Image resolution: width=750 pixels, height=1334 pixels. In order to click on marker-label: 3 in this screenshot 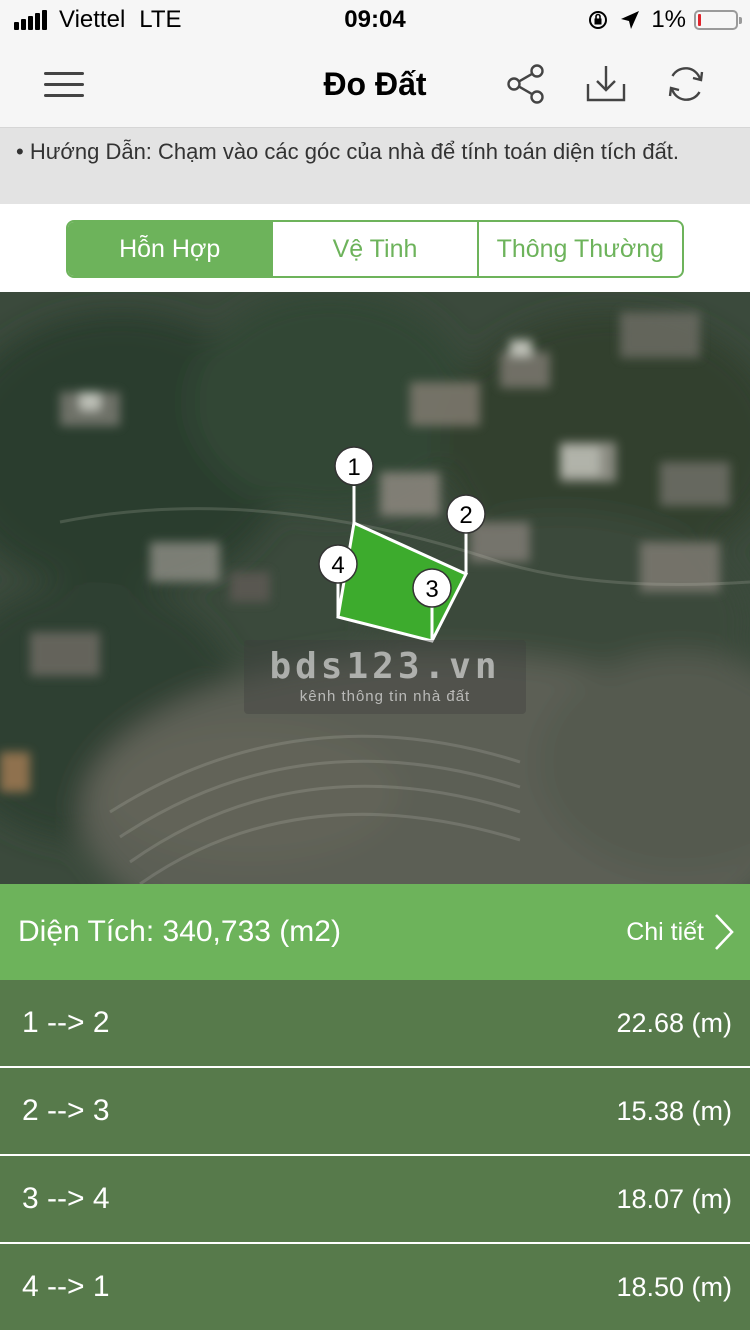, I will do `click(431, 589)`.